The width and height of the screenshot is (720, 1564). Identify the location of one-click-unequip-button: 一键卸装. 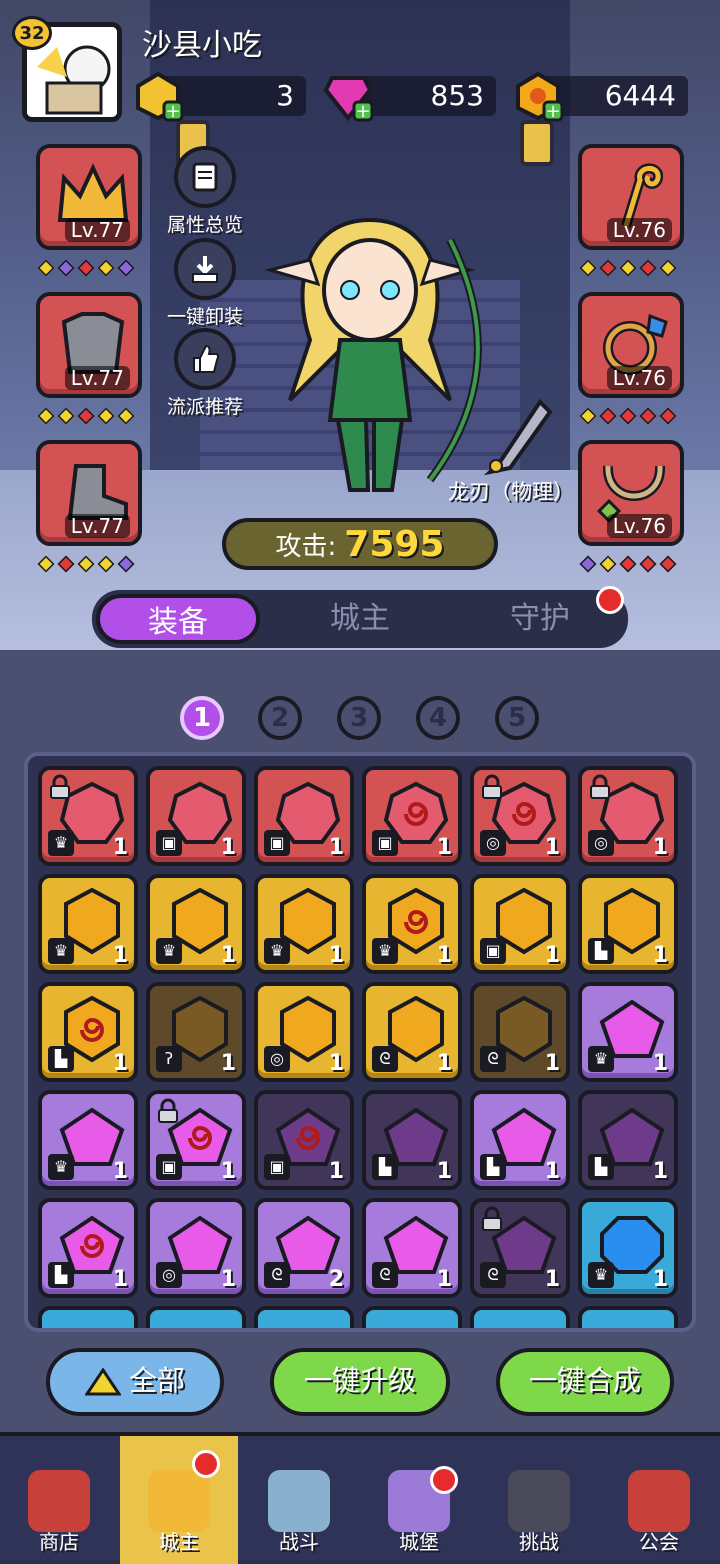
(205, 283).